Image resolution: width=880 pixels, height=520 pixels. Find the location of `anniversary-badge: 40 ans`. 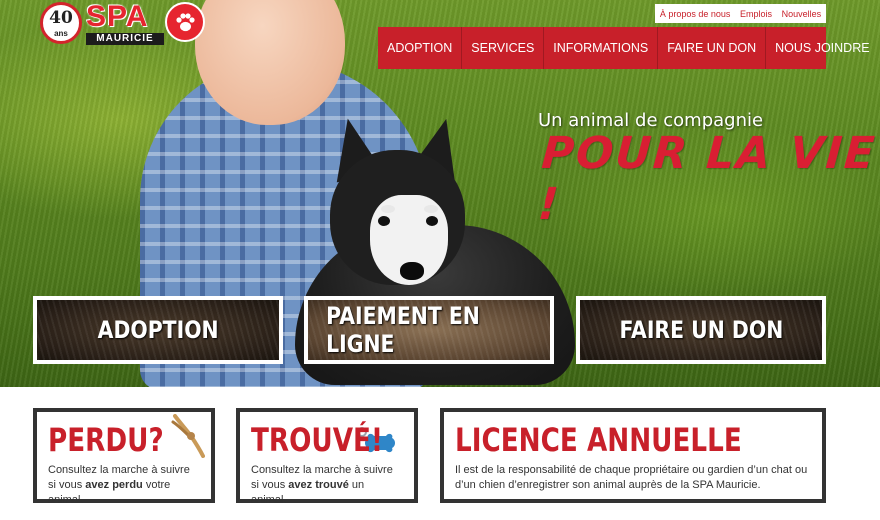

anniversary-badge: 40 ans is located at coordinates (61, 23).